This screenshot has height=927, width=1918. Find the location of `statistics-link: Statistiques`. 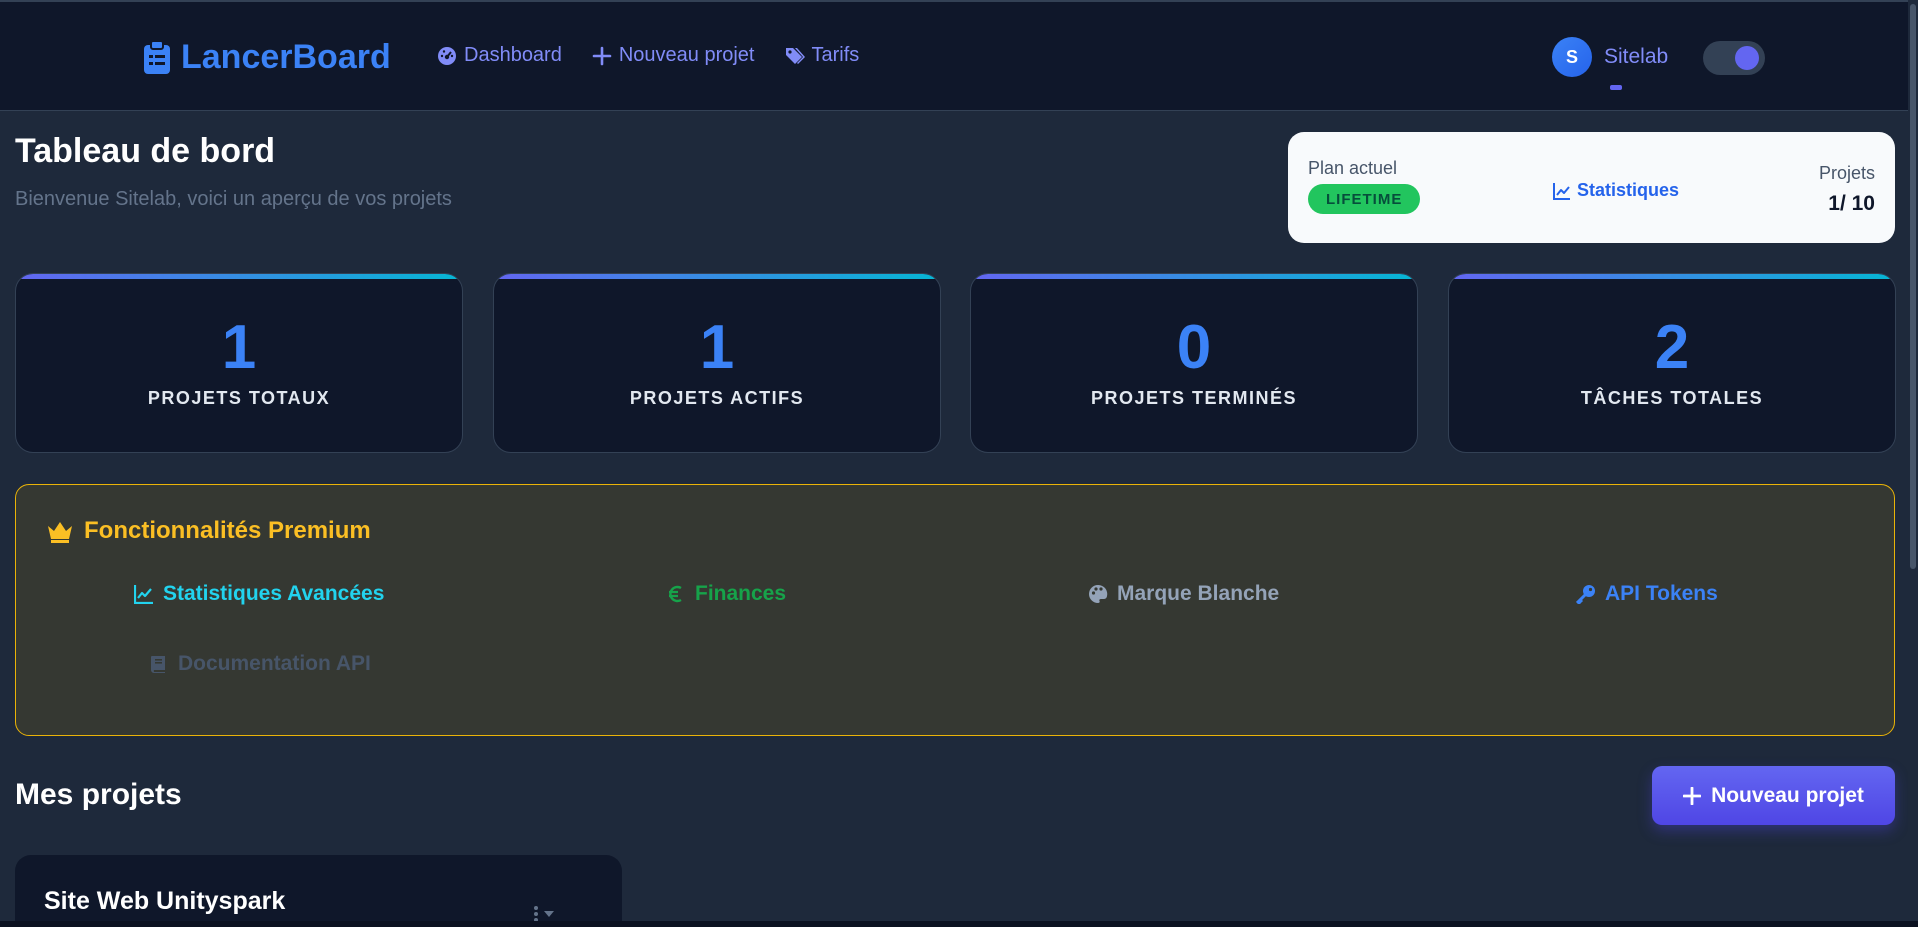

statistics-link: Statistiques is located at coordinates (1616, 190).